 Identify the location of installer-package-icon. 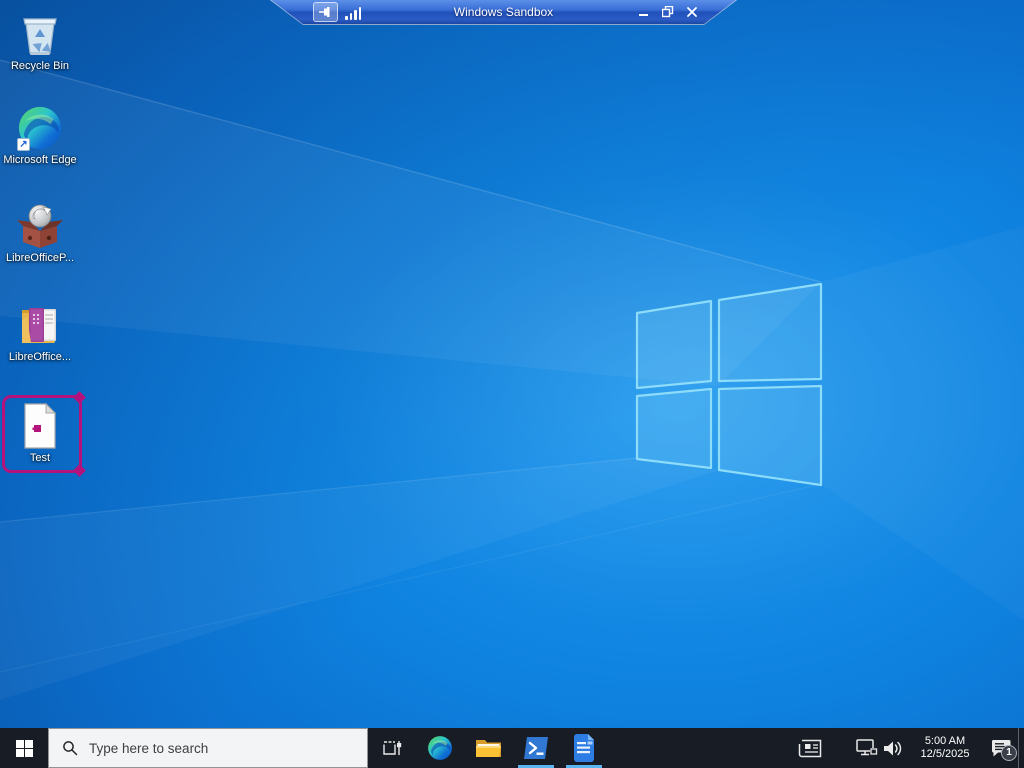
(40, 226).